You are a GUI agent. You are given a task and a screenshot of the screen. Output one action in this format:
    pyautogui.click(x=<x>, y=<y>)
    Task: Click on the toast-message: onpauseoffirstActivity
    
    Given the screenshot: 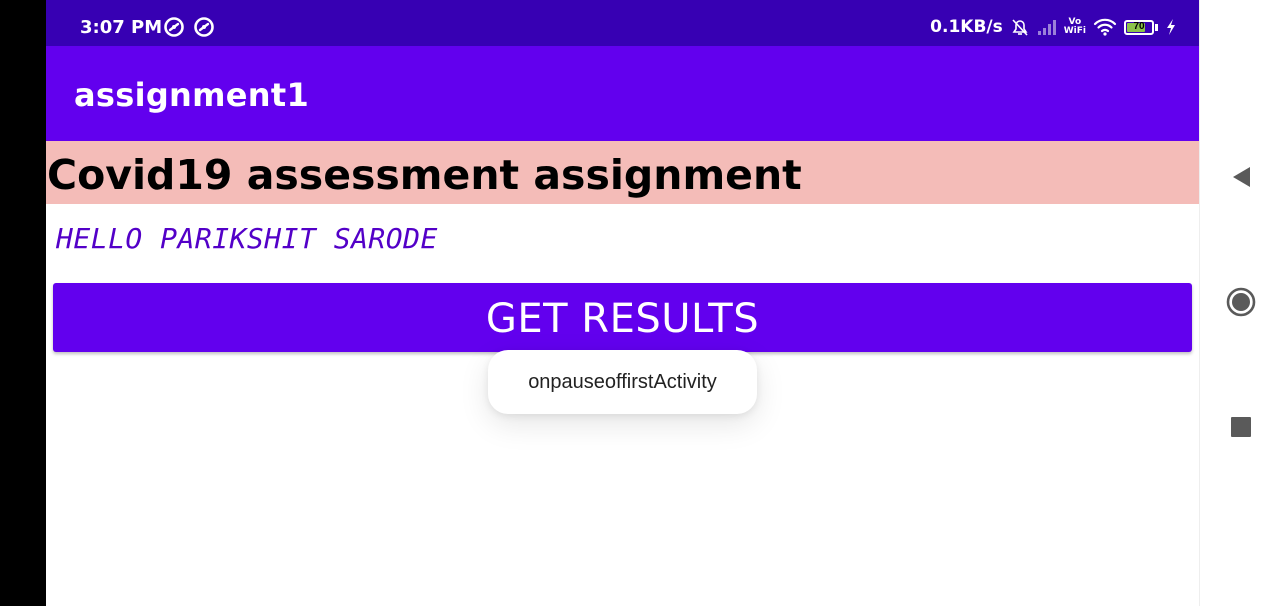 What is the action you would take?
    pyautogui.click(x=622, y=382)
    